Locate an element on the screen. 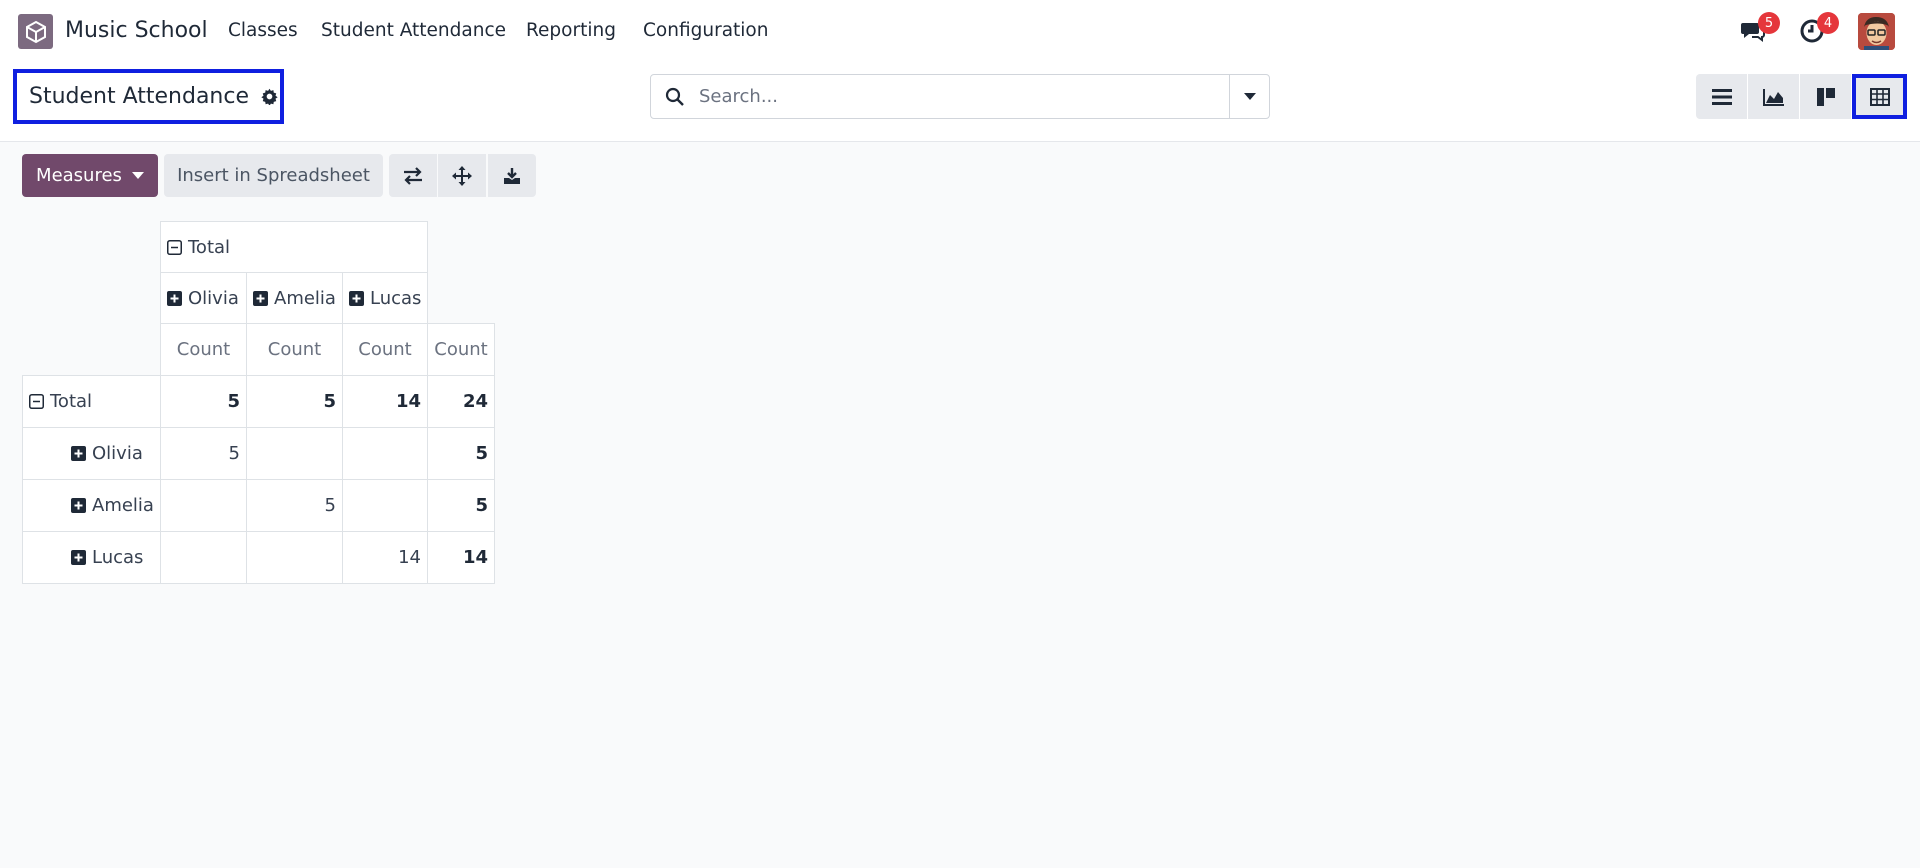  activities-clock-icon: 4 is located at coordinates (1818, 29).